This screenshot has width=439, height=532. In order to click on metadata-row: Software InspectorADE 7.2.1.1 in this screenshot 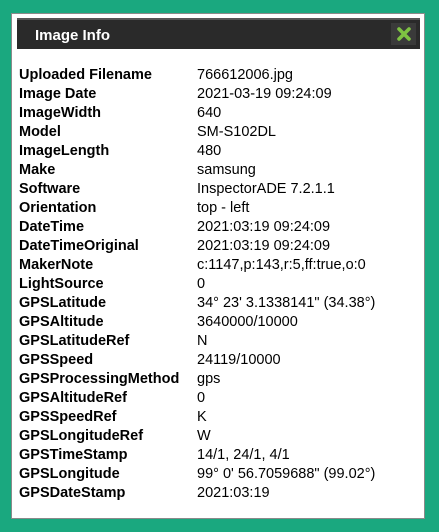, I will do `click(219, 189)`.